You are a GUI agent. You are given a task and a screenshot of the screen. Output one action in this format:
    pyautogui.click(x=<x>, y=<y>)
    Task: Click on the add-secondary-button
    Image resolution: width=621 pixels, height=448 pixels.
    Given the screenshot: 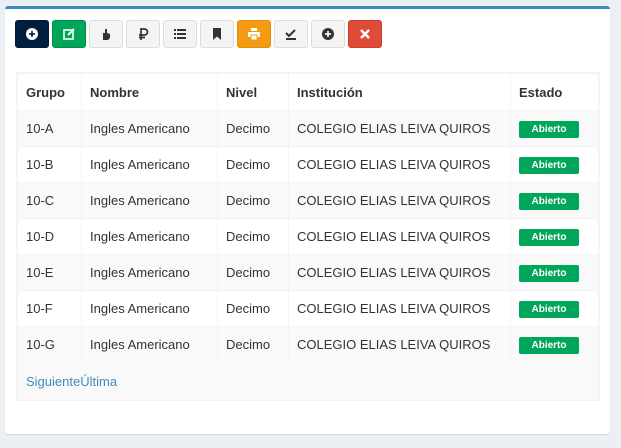 What is the action you would take?
    pyautogui.click(x=328, y=34)
    